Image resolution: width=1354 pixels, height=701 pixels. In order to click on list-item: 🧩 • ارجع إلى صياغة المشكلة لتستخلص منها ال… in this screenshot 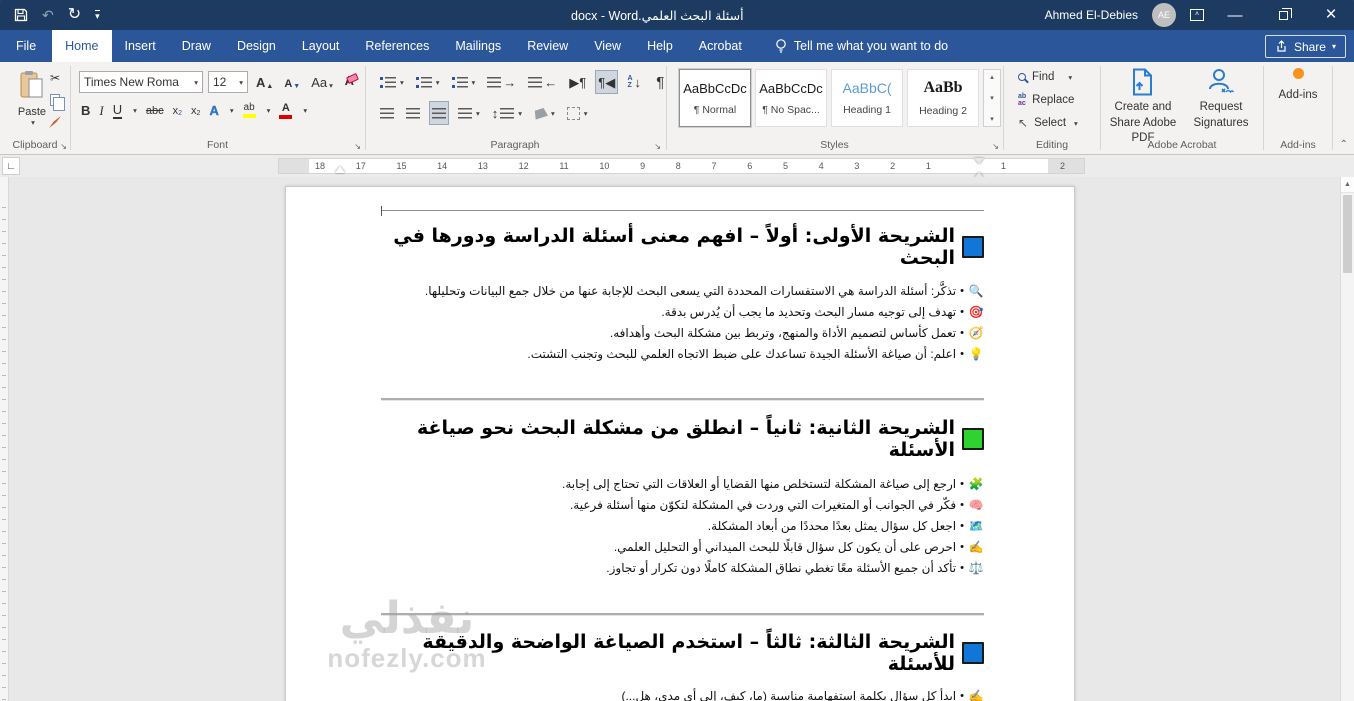, I will do `click(772, 483)`.